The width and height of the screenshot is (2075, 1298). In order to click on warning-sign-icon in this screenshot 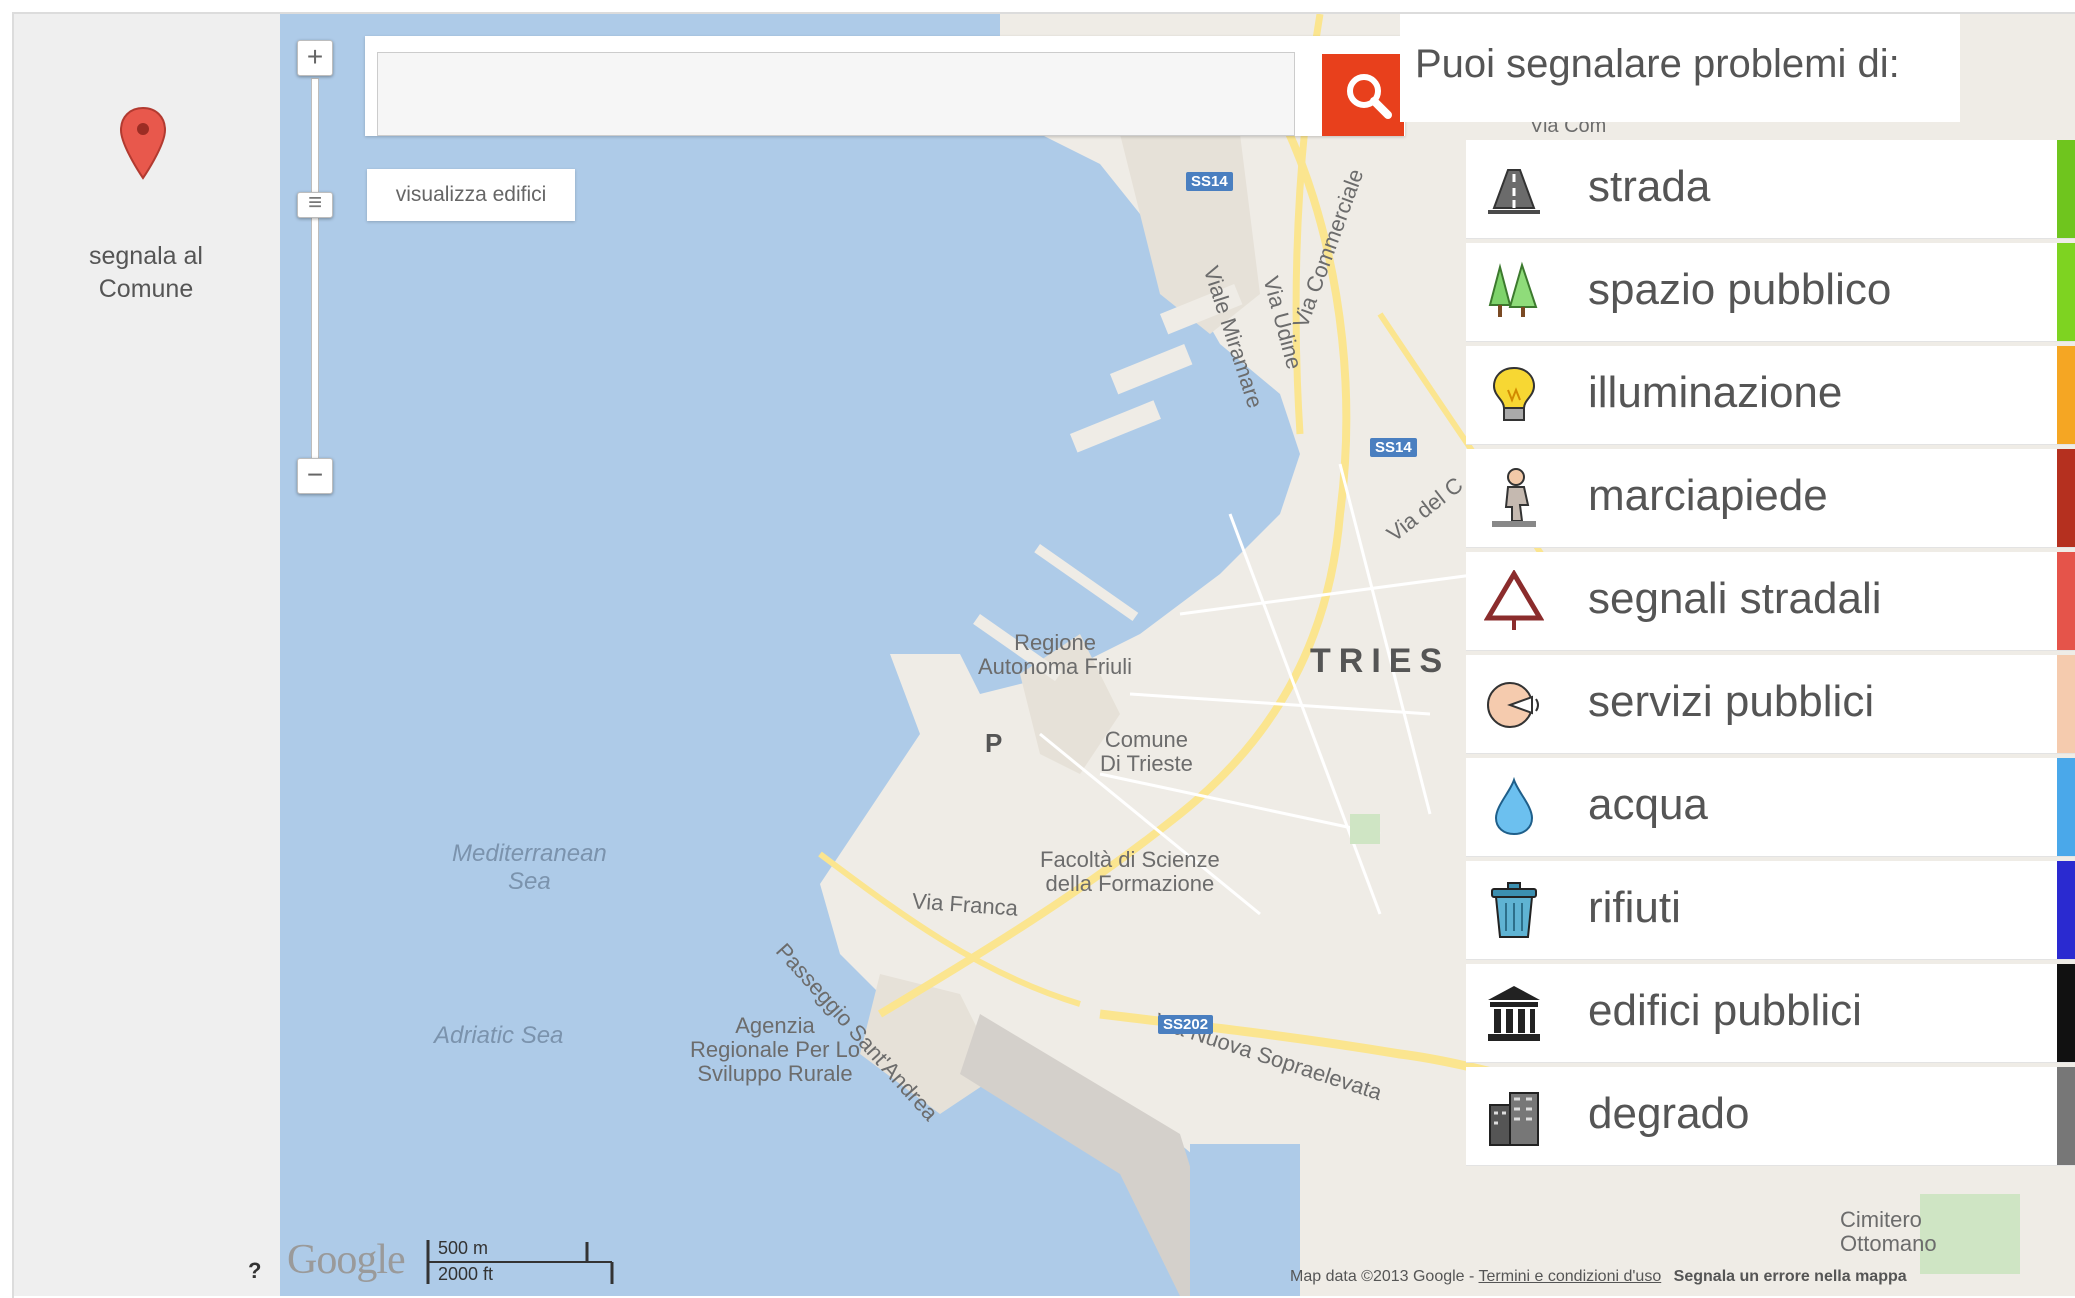, I will do `click(1514, 600)`.